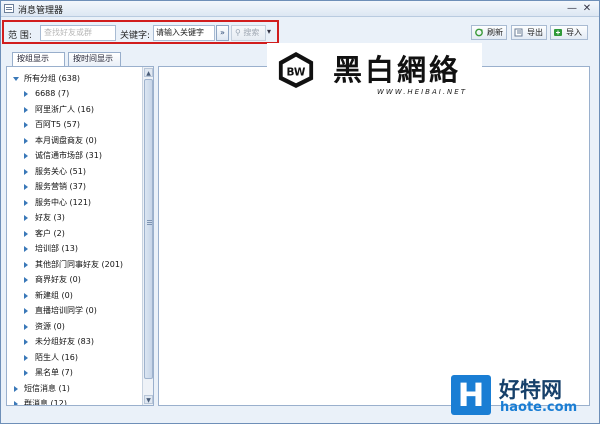  What do you see at coordinates (50, 326) in the screenshot?
I see `tree-item-label: 资源 (0)` at bounding box center [50, 326].